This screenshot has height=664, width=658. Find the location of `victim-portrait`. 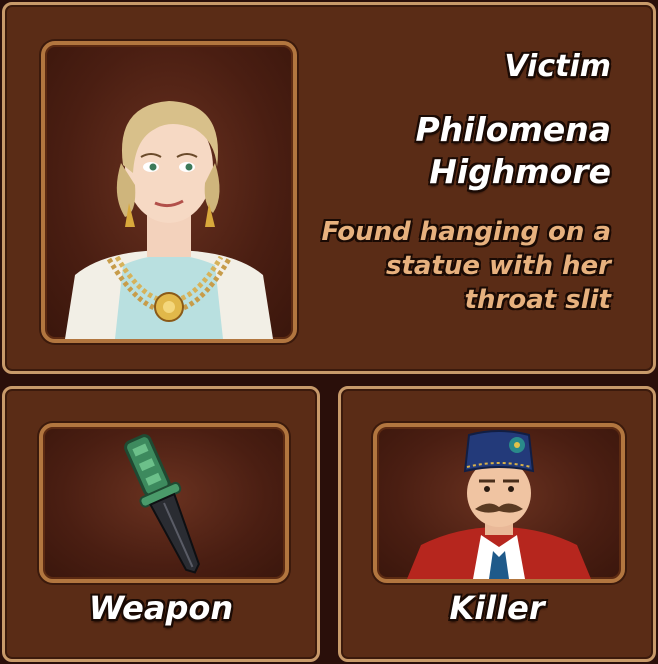

victim-portrait is located at coordinates (169, 220).